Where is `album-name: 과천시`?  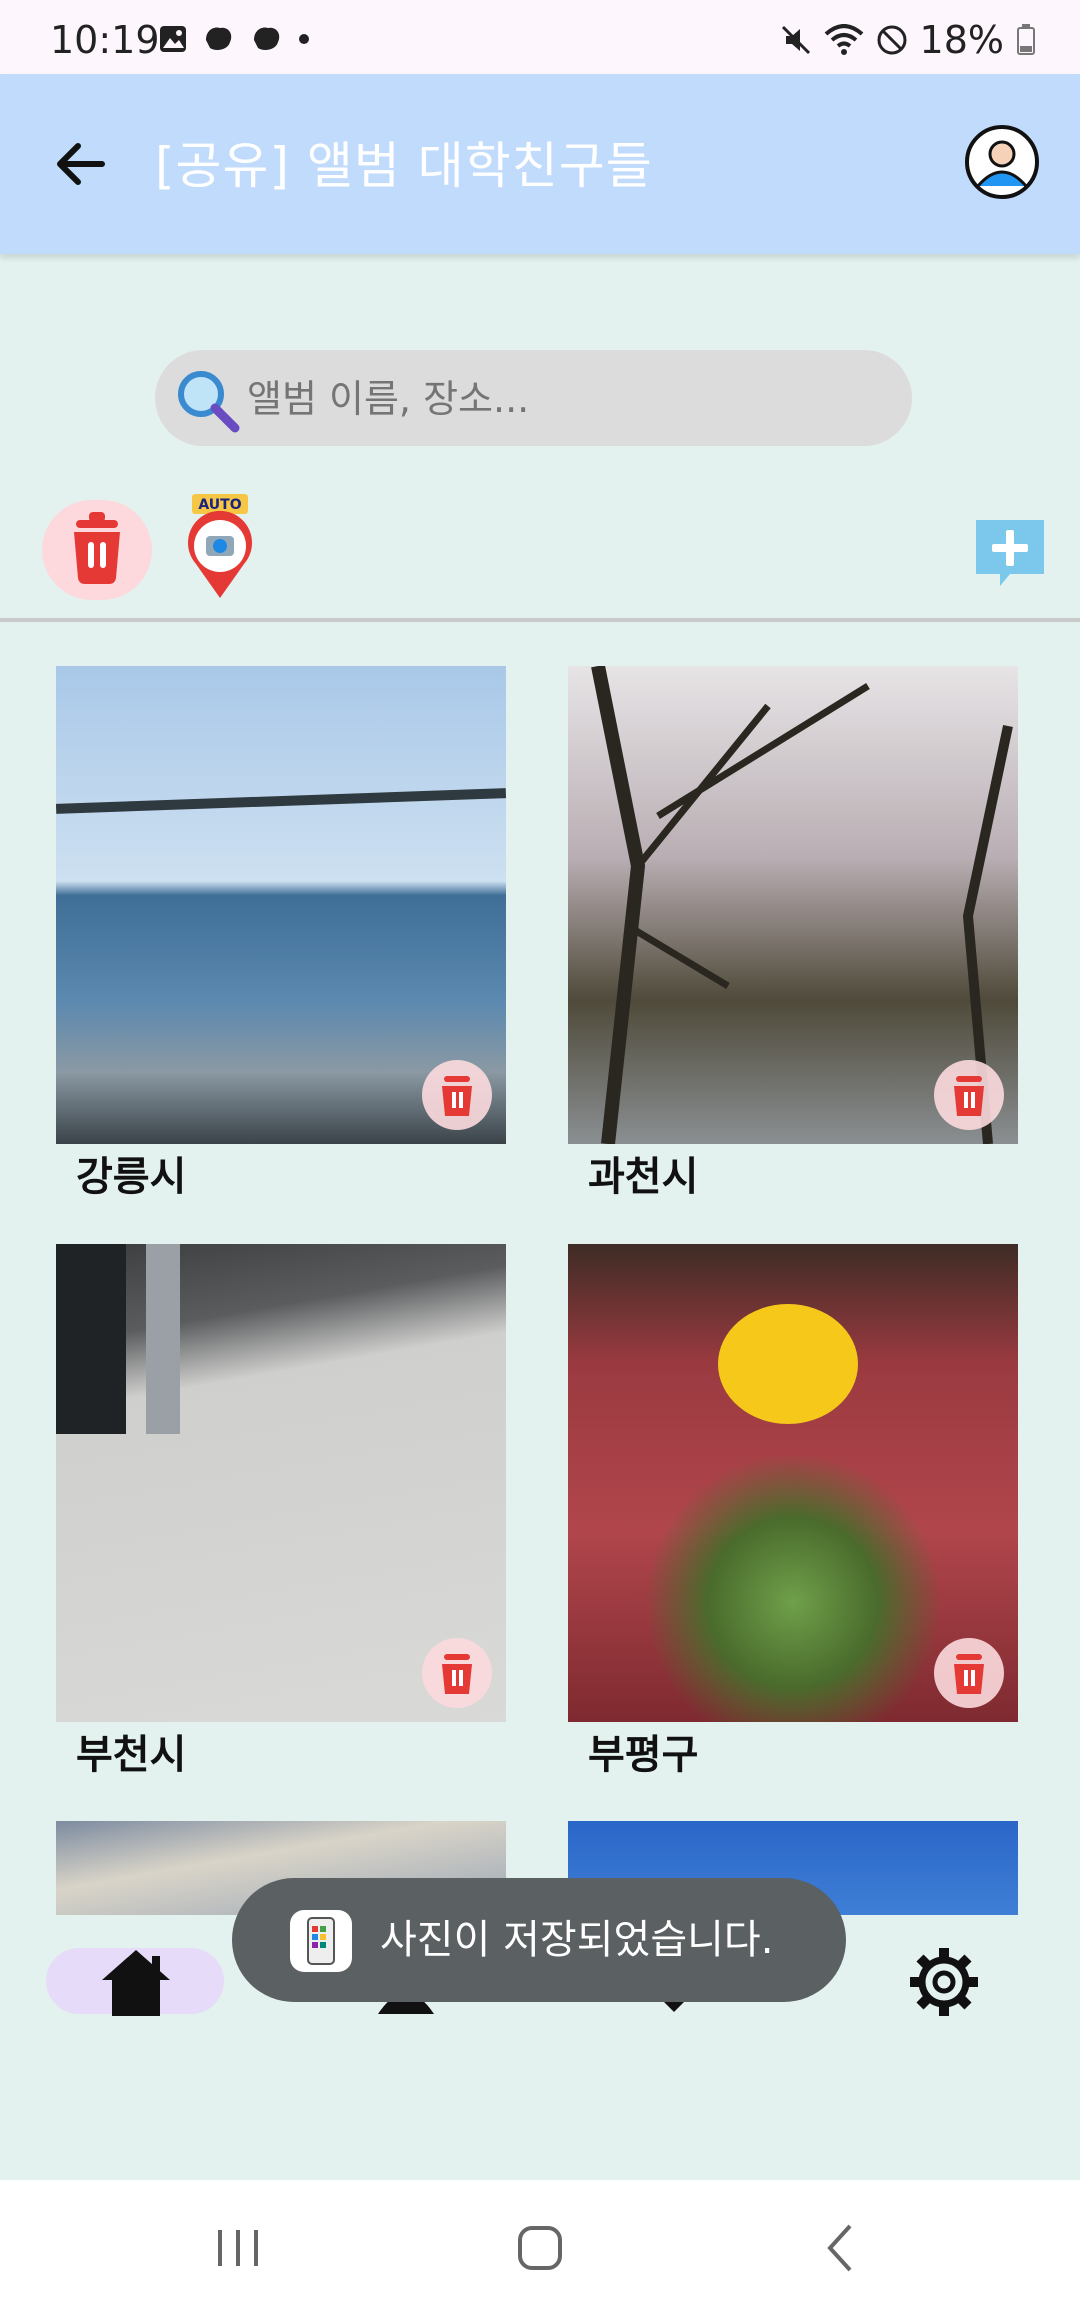 album-name: 과천시 is located at coordinates (643, 1177).